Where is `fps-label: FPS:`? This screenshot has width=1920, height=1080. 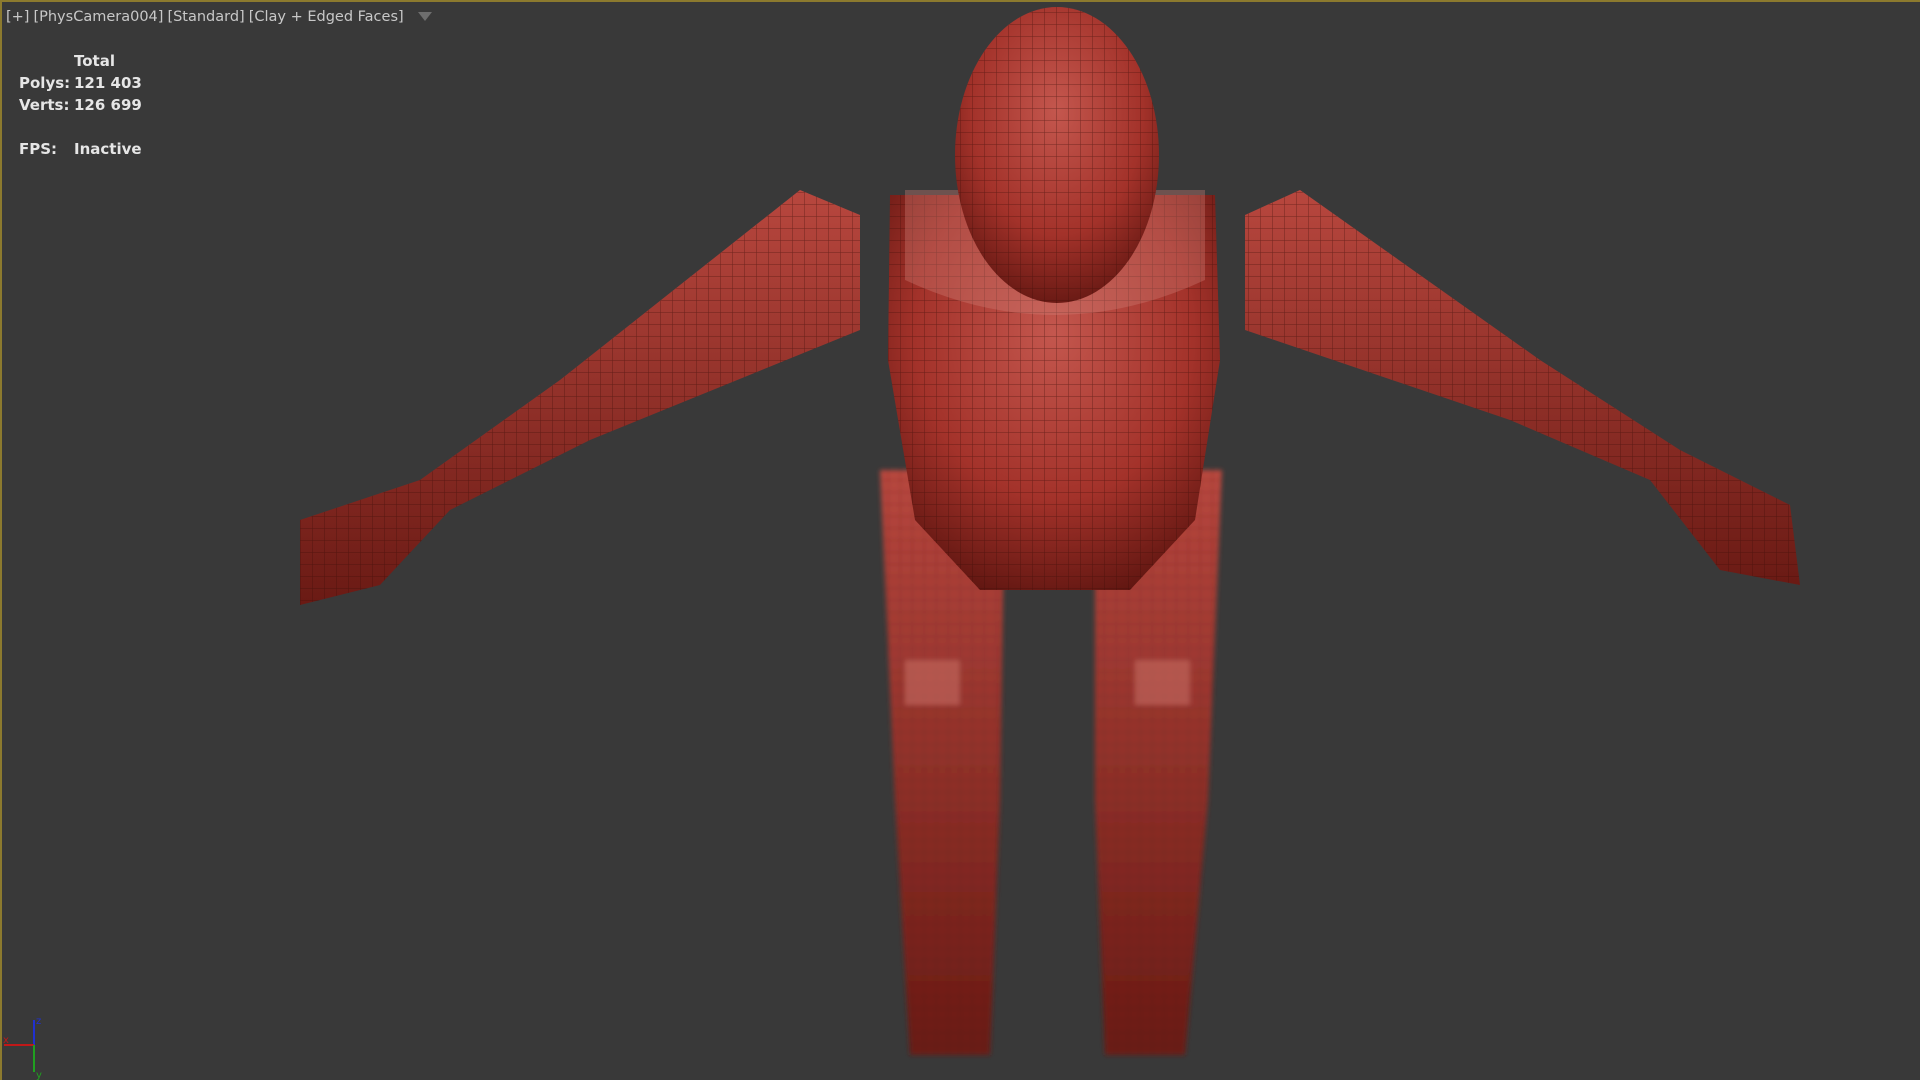
fps-label: FPS: is located at coordinates (38, 149).